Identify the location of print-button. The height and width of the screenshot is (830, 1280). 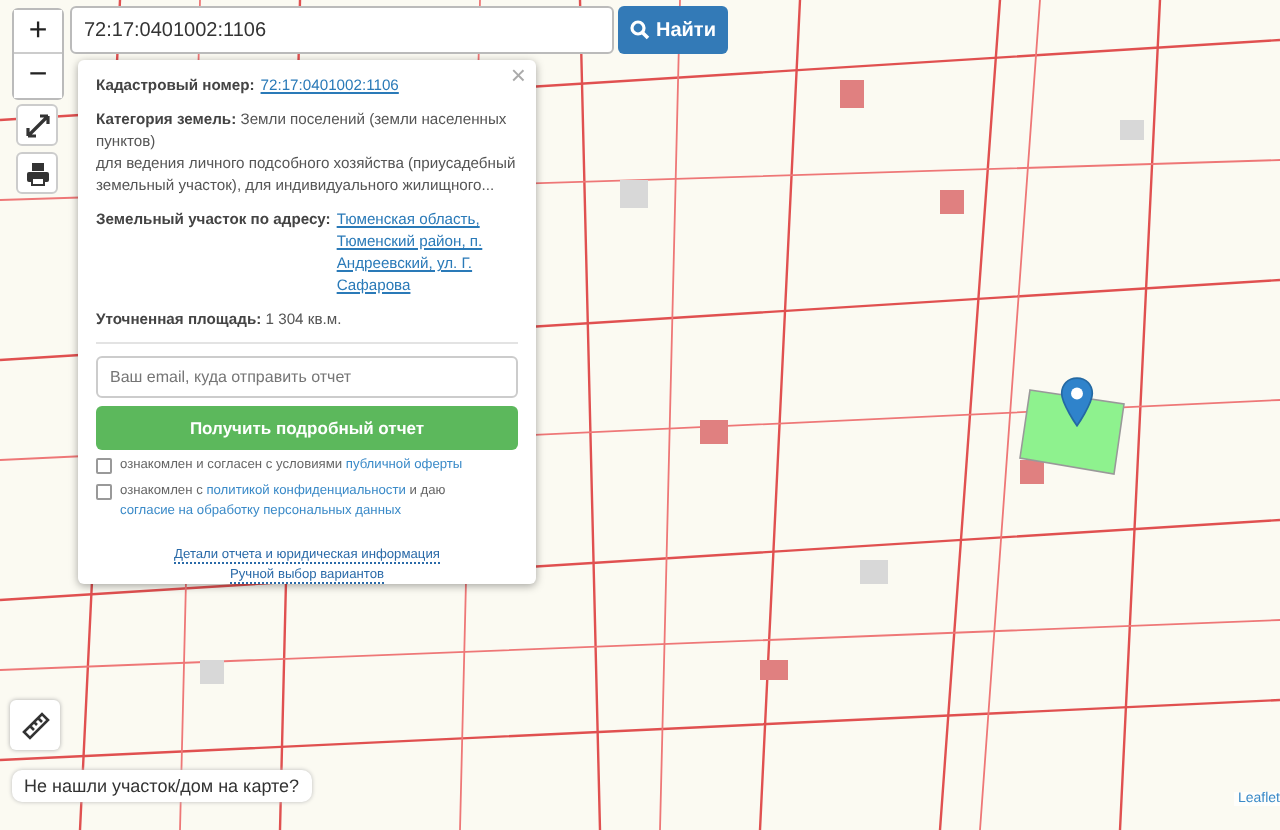
(37, 173).